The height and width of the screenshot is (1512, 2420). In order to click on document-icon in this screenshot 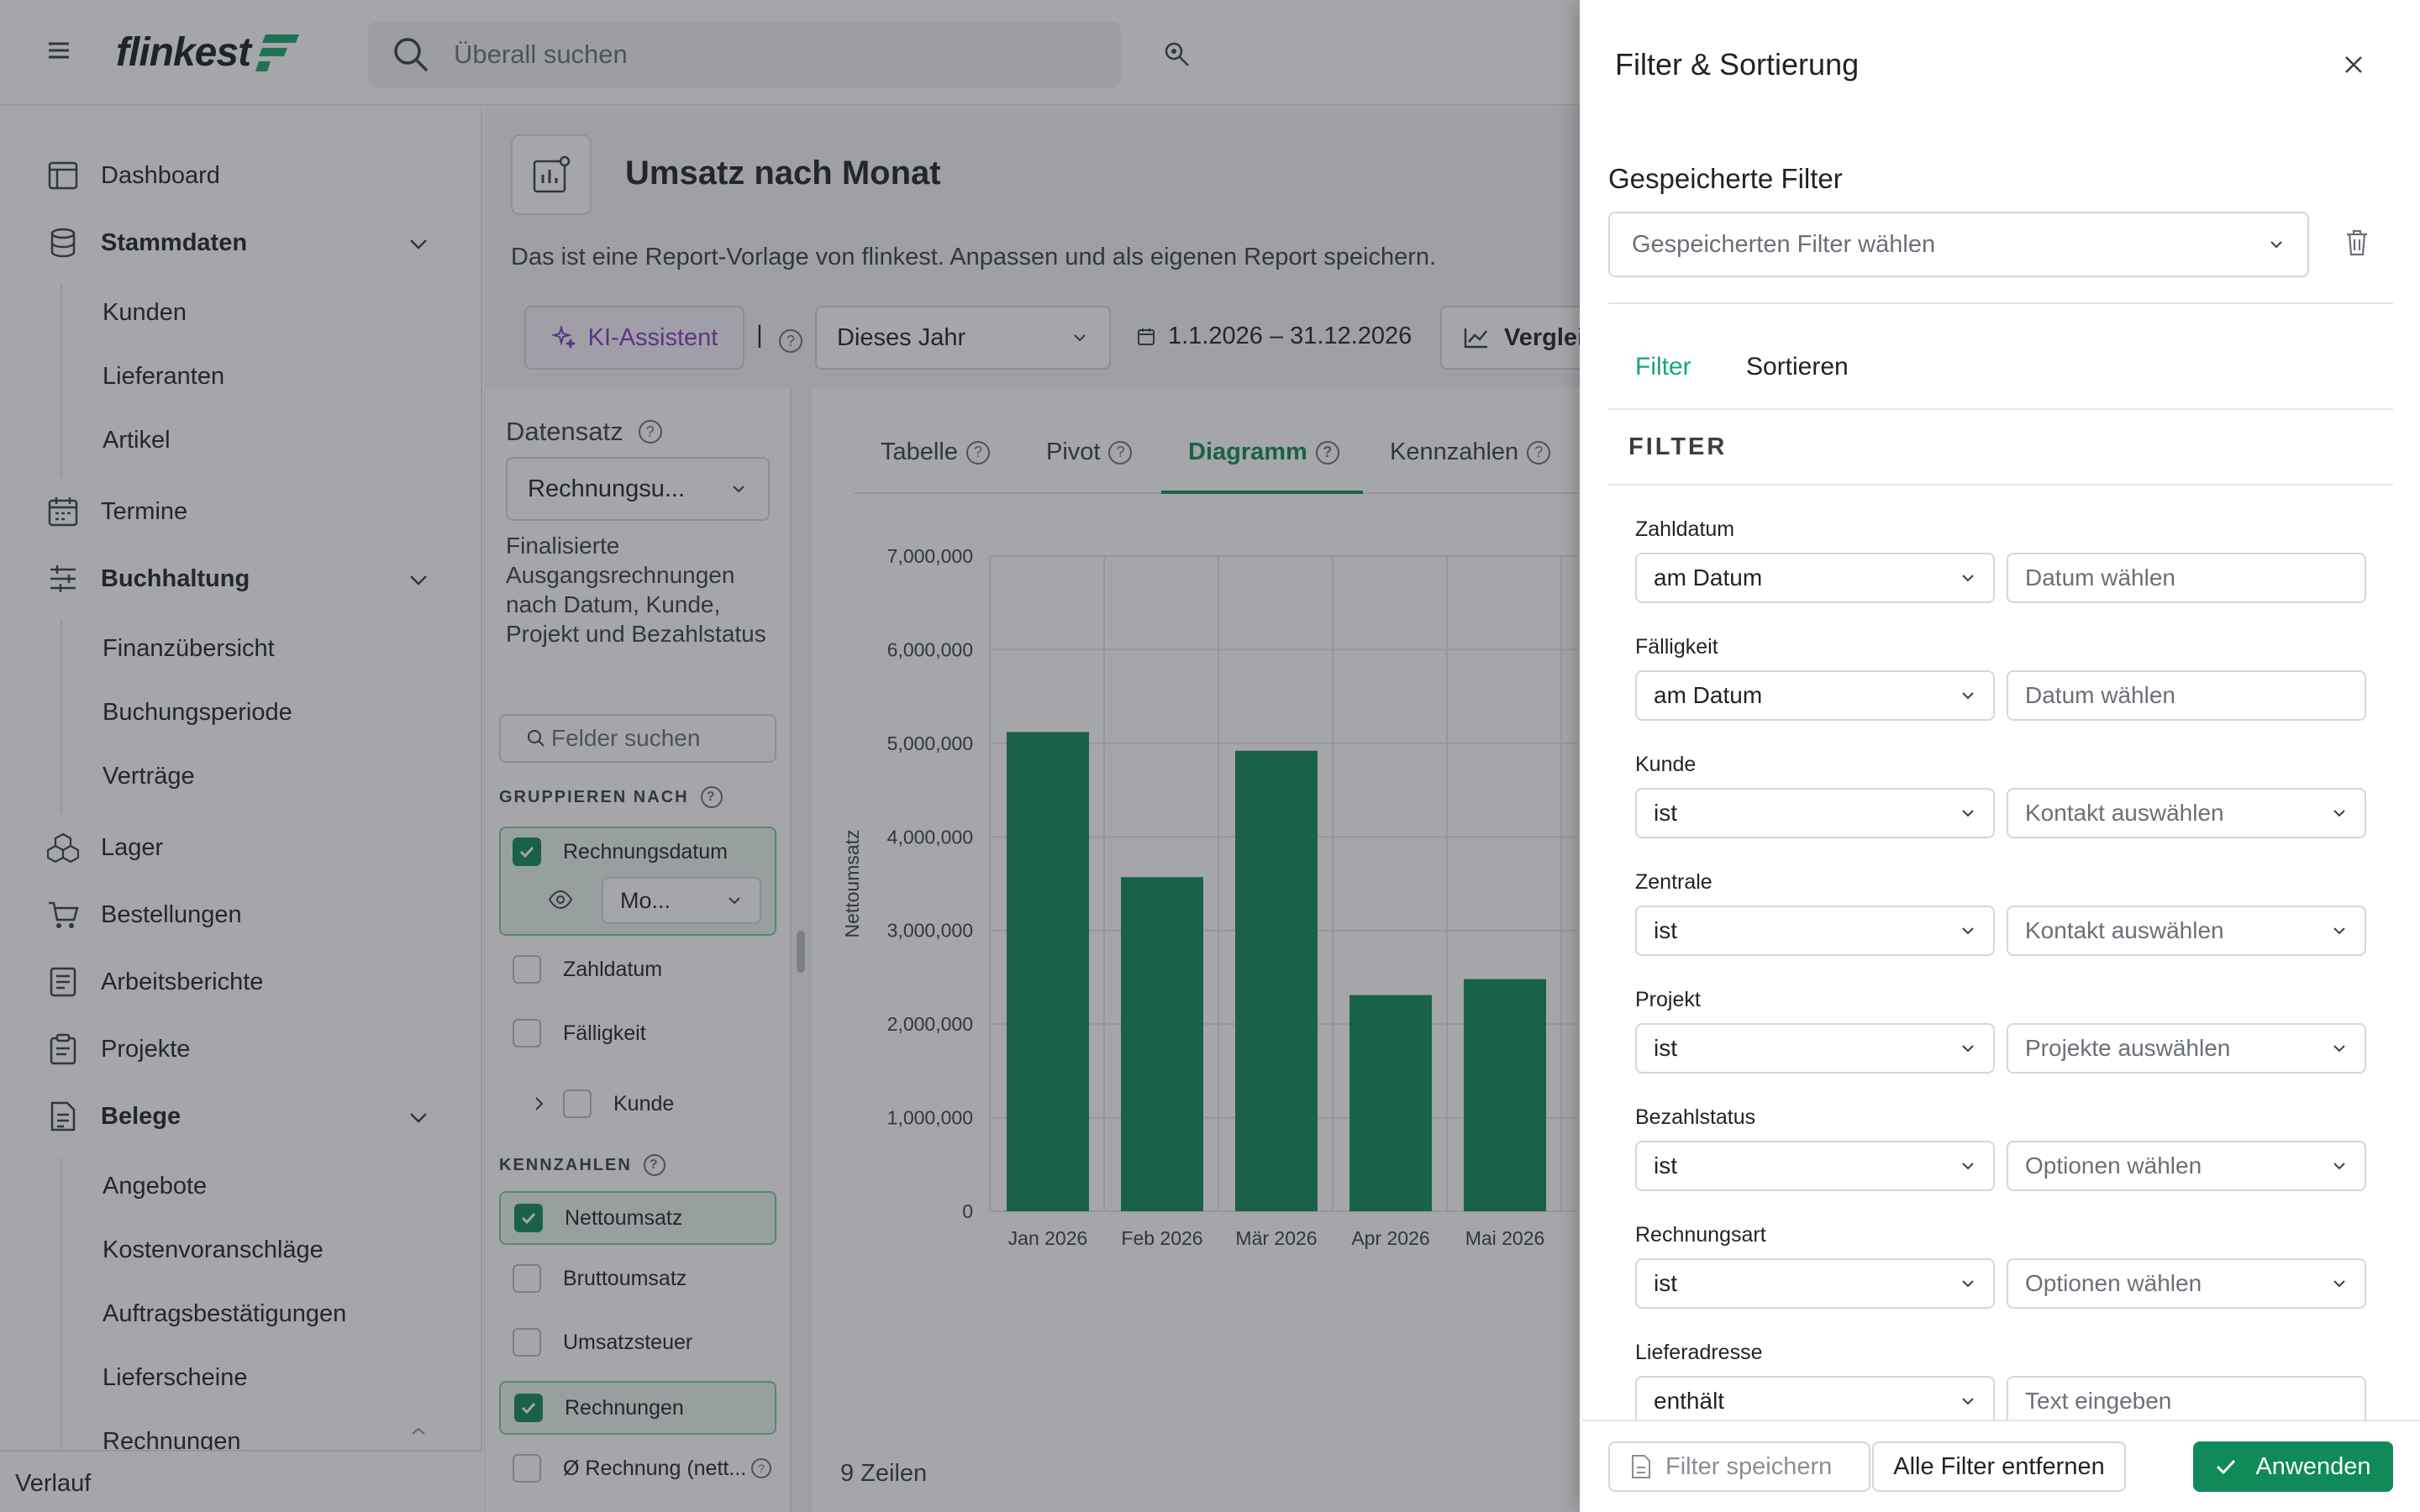, I will do `click(1641, 1466)`.